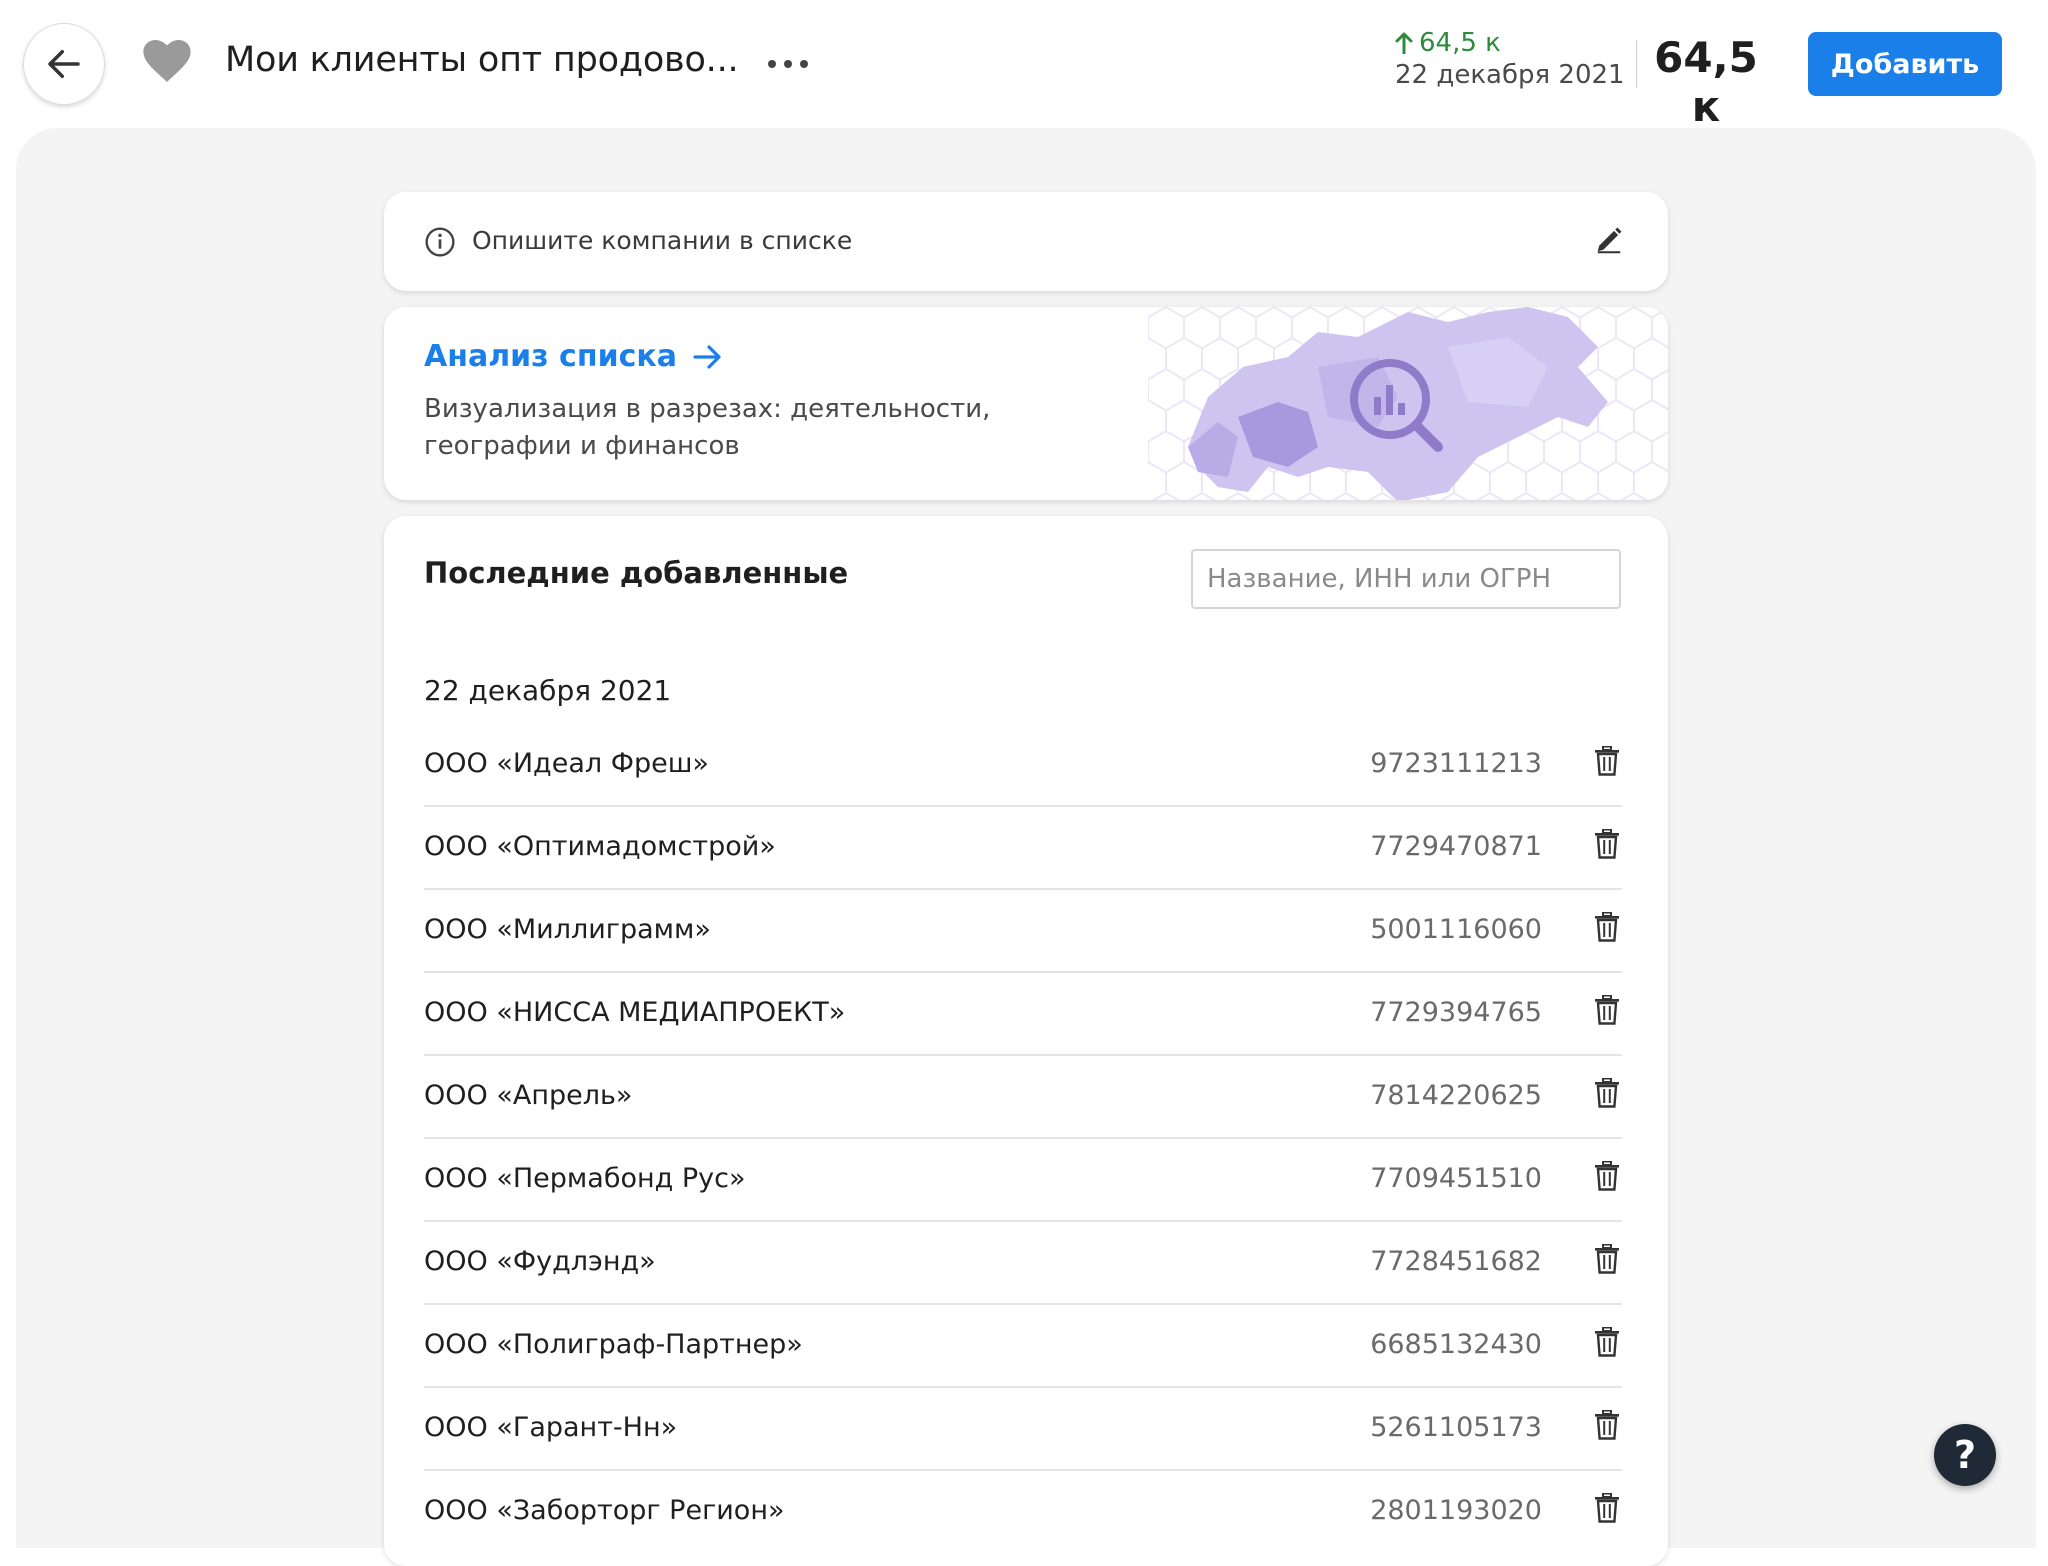  What do you see at coordinates (1456, 929) in the screenshot?
I see `company-inn: 5001116060` at bounding box center [1456, 929].